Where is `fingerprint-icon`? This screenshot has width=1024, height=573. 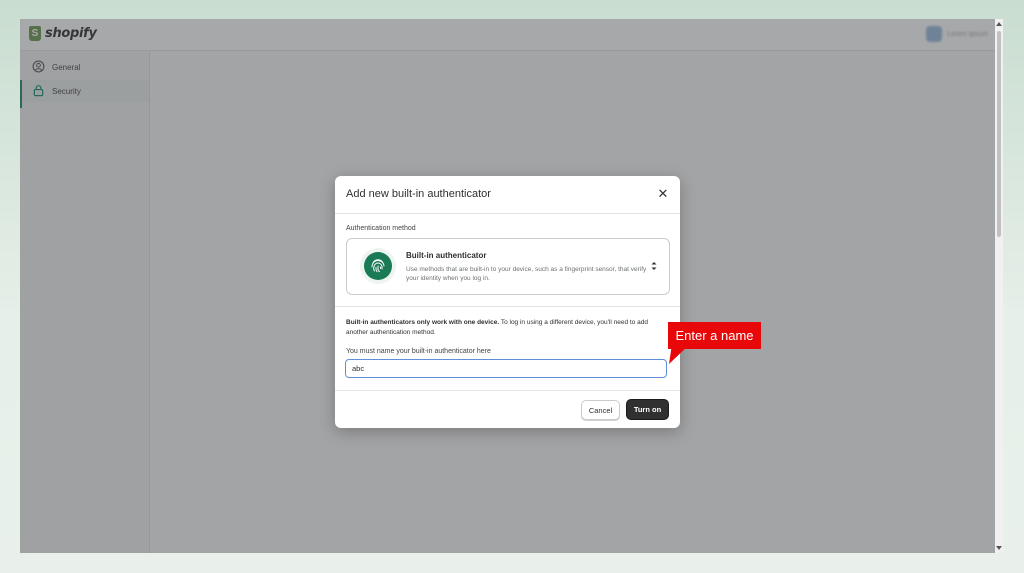
fingerprint-icon is located at coordinates (378, 266).